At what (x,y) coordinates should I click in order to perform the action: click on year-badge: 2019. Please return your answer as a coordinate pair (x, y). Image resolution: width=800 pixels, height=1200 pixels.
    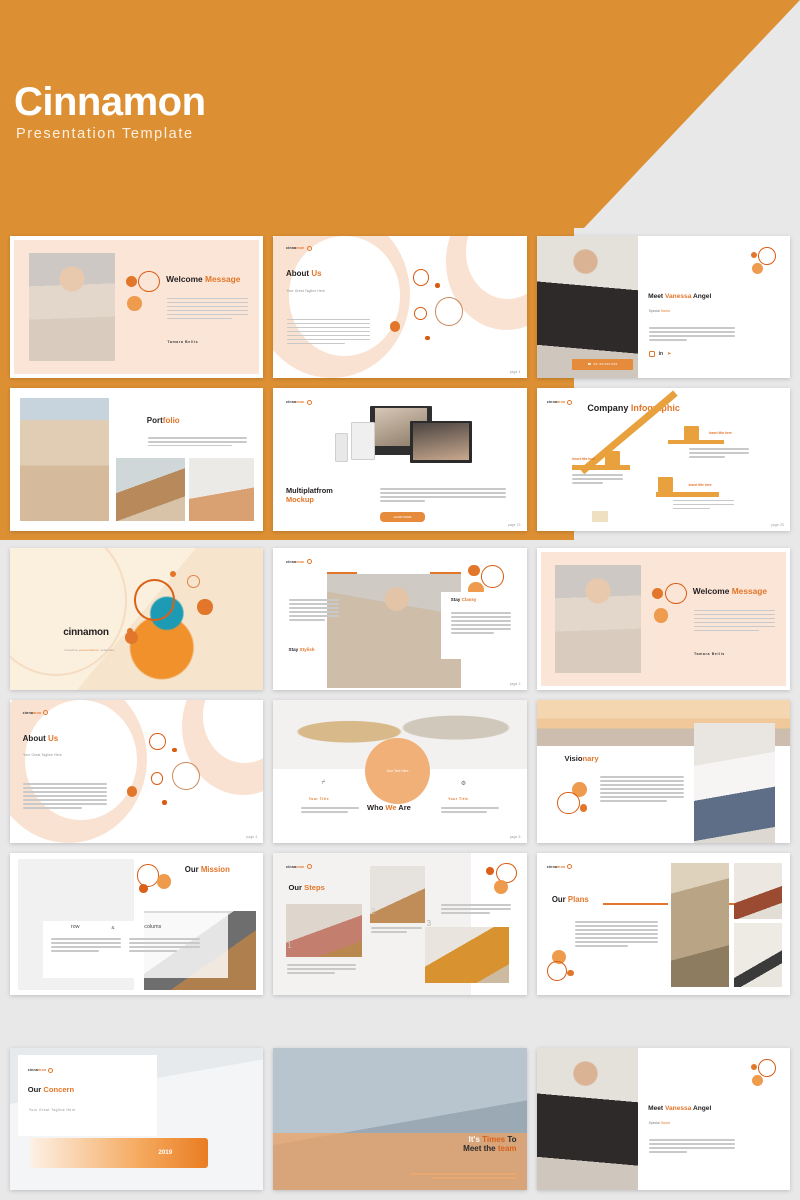
    Looking at the image, I should click on (119, 1152).